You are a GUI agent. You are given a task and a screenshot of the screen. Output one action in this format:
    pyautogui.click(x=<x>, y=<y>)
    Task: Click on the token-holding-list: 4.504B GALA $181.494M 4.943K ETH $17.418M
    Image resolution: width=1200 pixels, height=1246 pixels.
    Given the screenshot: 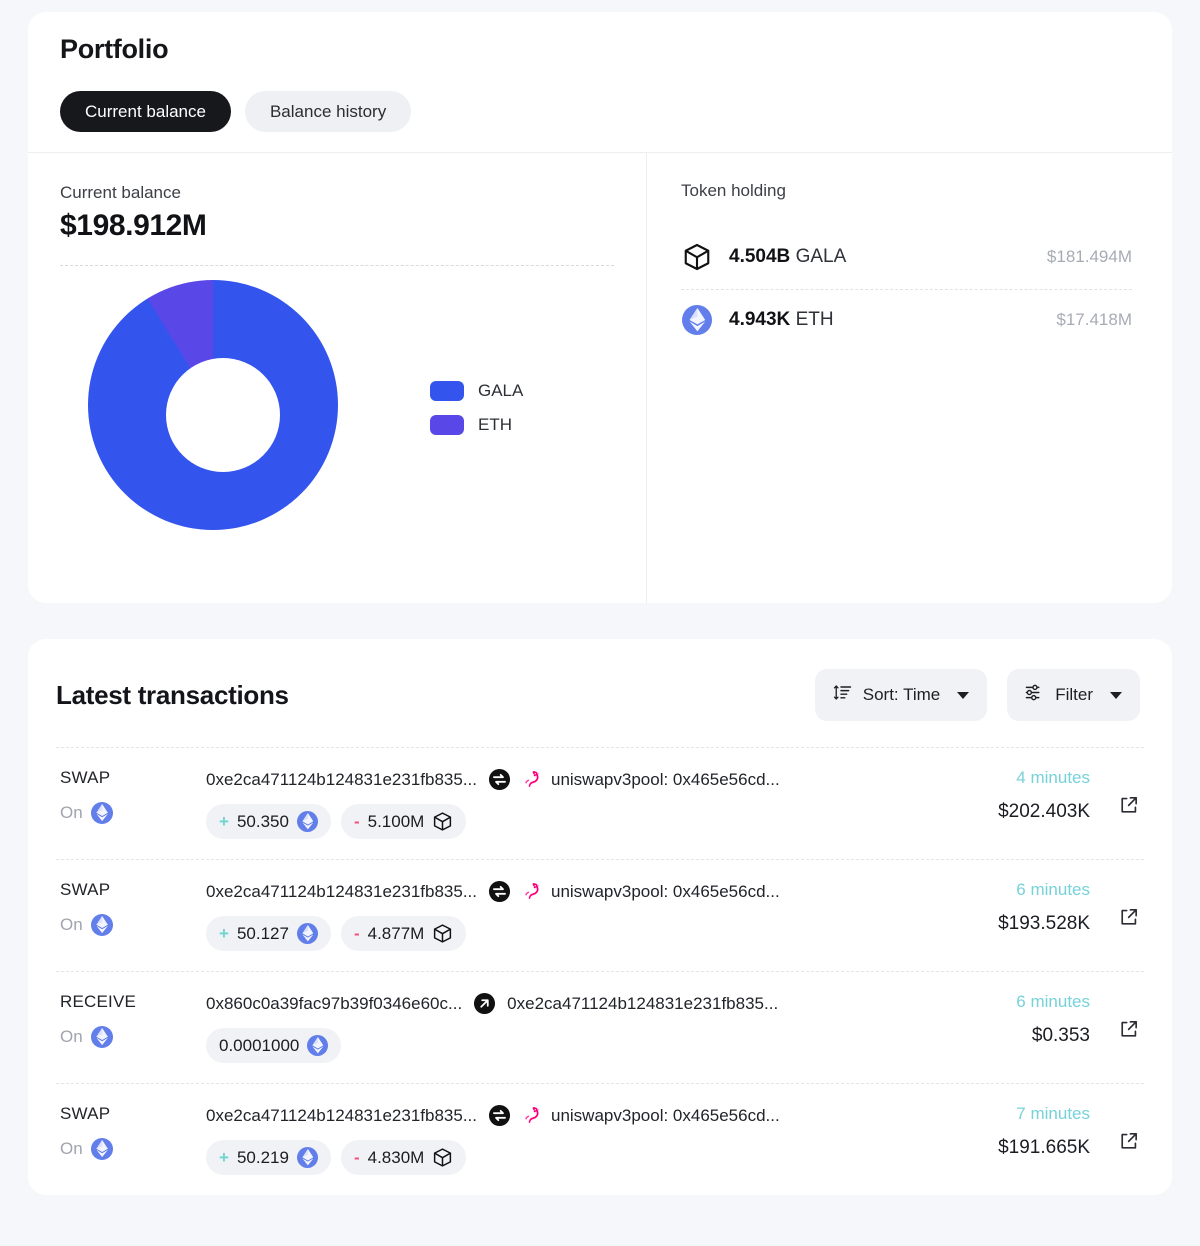 What is the action you would take?
    pyautogui.click(x=906, y=289)
    